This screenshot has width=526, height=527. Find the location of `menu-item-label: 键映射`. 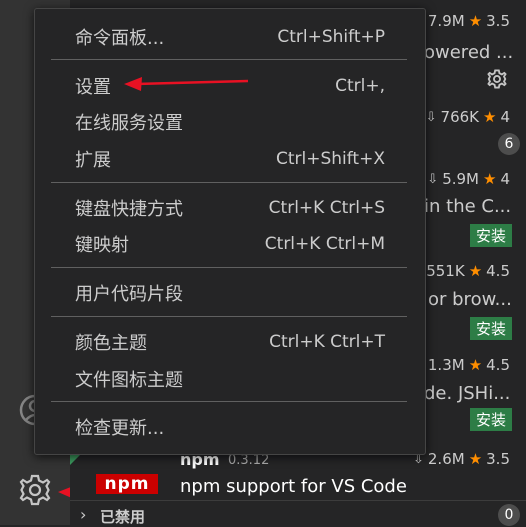

menu-item-label: 键映射 is located at coordinates (102, 245).